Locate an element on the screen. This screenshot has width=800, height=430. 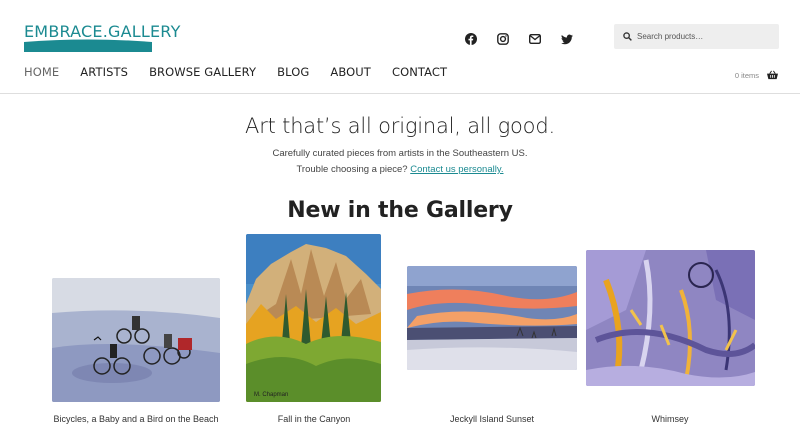
cart-link: 0 items is located at coordinates (756, 75).